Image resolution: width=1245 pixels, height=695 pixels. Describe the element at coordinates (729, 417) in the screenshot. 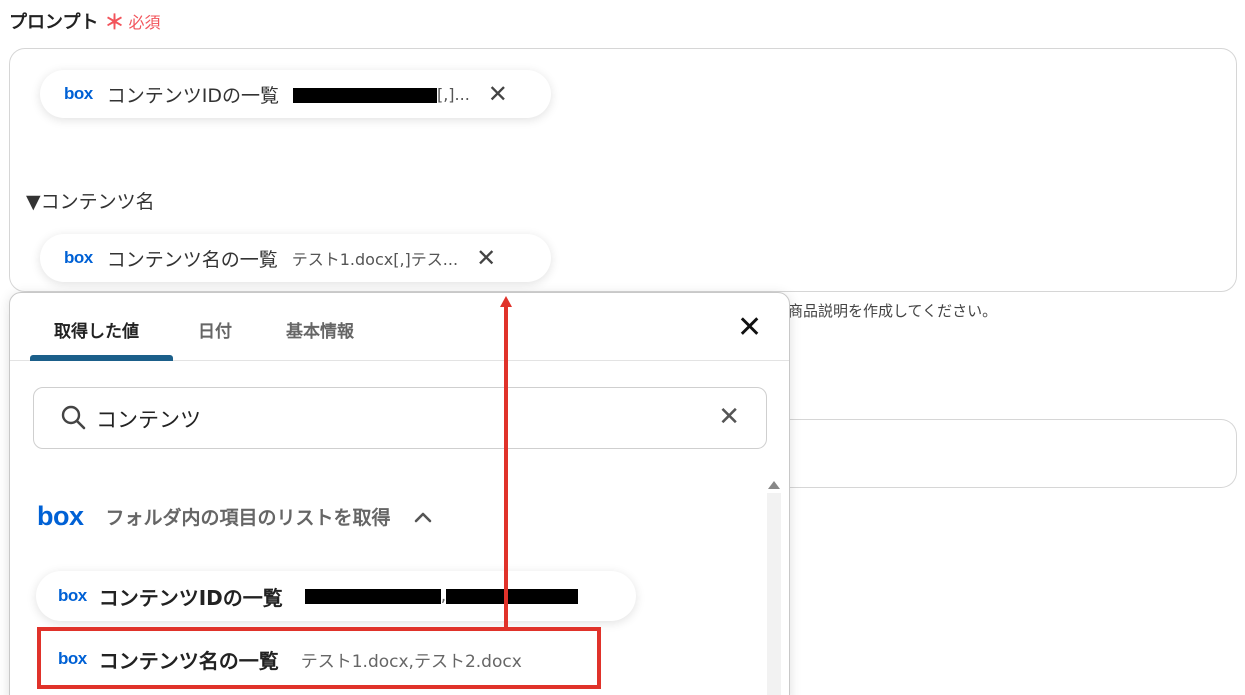

I see `clear-search-icon: ✕` at that location.